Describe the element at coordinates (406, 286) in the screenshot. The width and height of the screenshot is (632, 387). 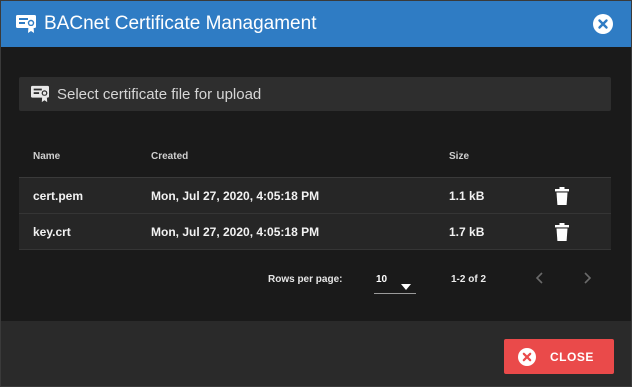
I see `caret-down-icon` at that location.